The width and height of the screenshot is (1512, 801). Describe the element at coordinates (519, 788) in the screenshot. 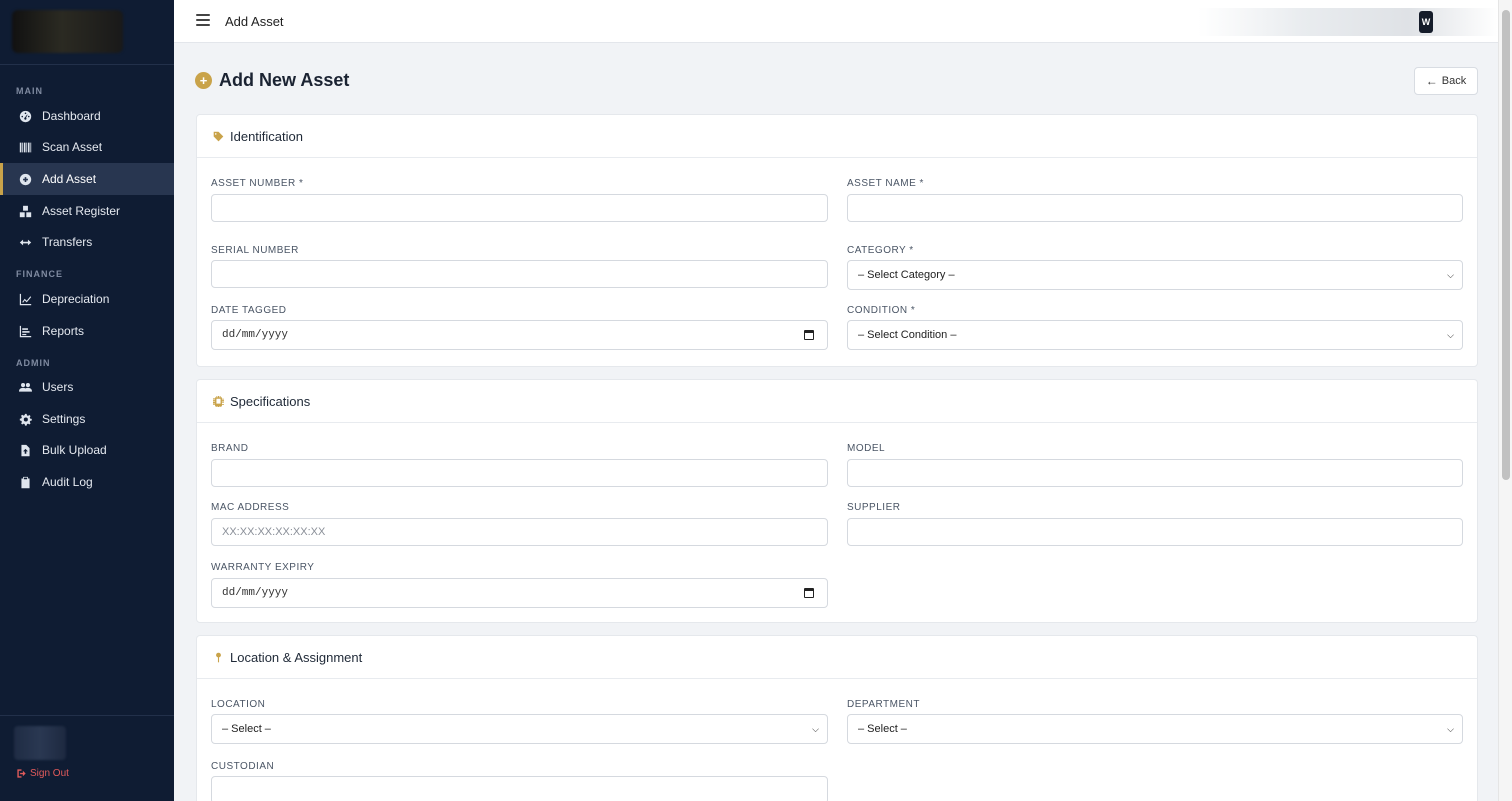

I see `custodian-input` at that location.